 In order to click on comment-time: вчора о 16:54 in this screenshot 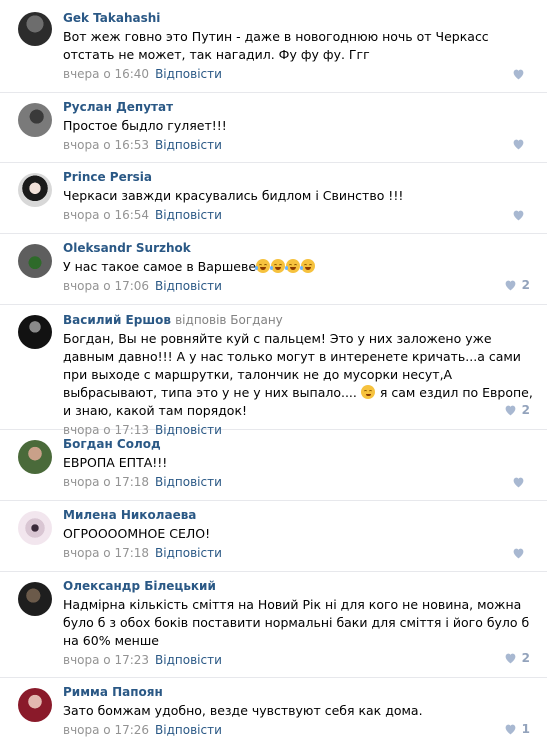, I will do `click(106, 215)`.